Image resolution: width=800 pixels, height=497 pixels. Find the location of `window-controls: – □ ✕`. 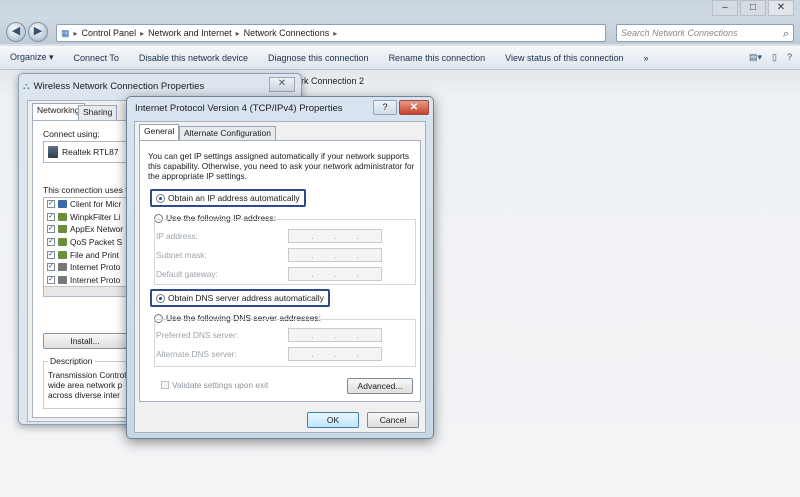

window-controls: – □ ✕ is located at coordinates (753, 8).